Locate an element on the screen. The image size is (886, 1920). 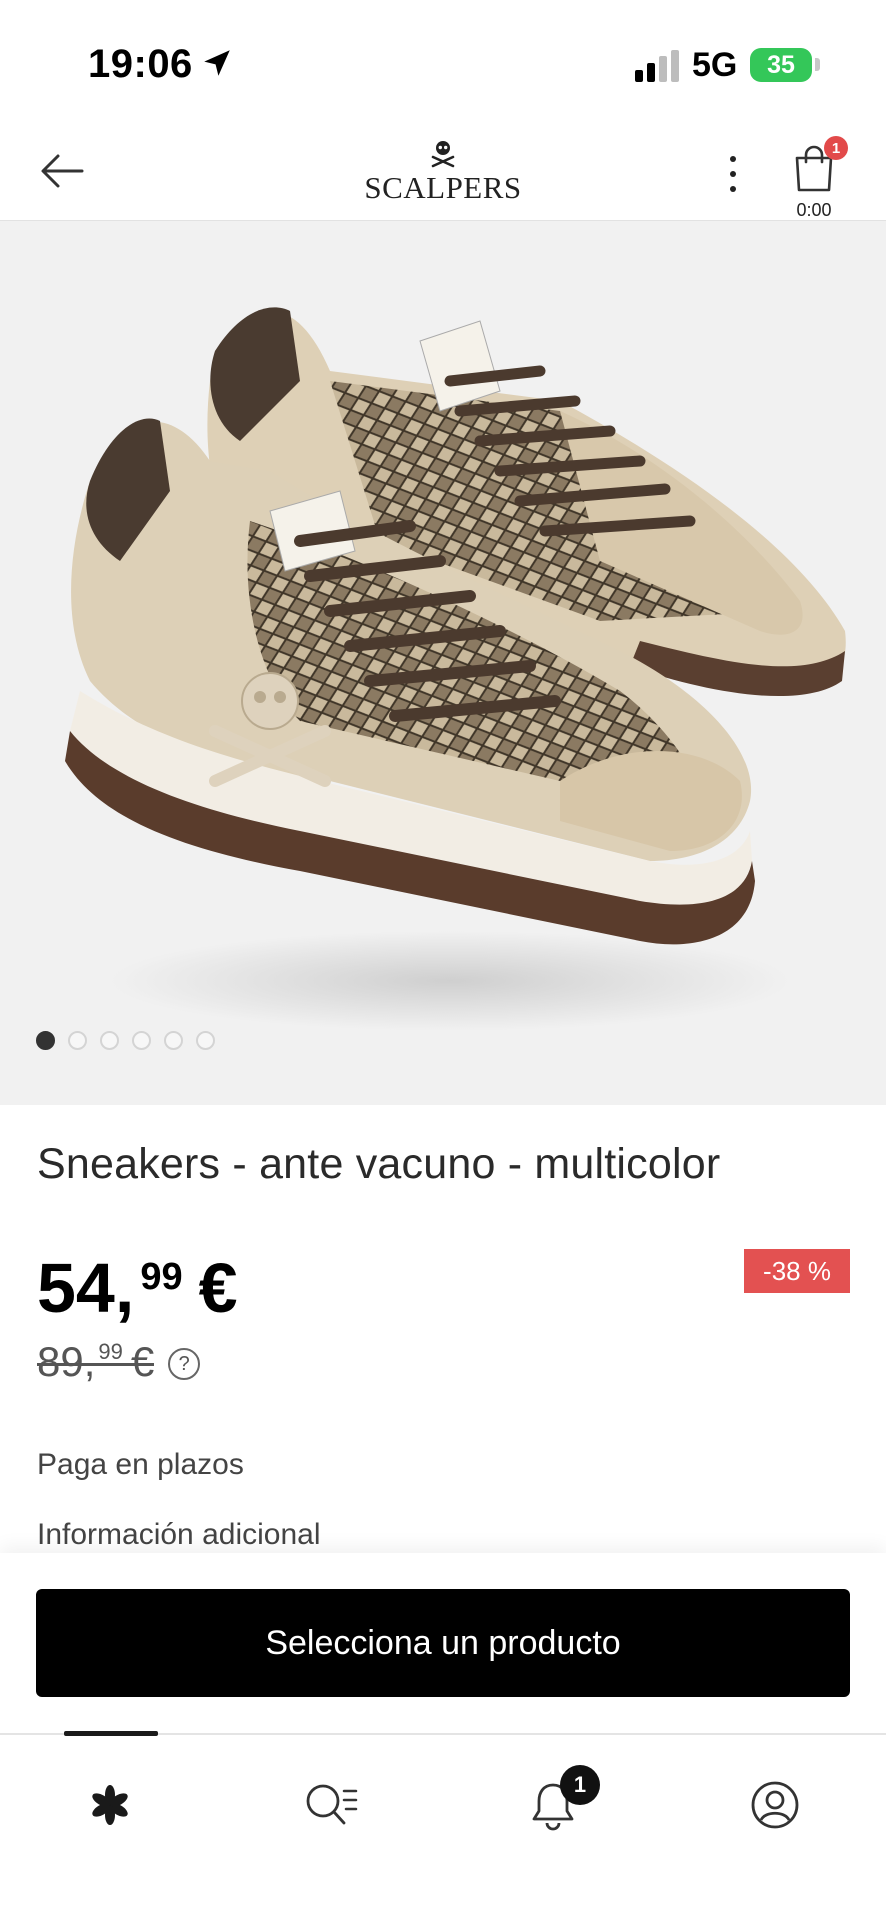
price-decimals: 99 is located at coordinates (161, 1277).